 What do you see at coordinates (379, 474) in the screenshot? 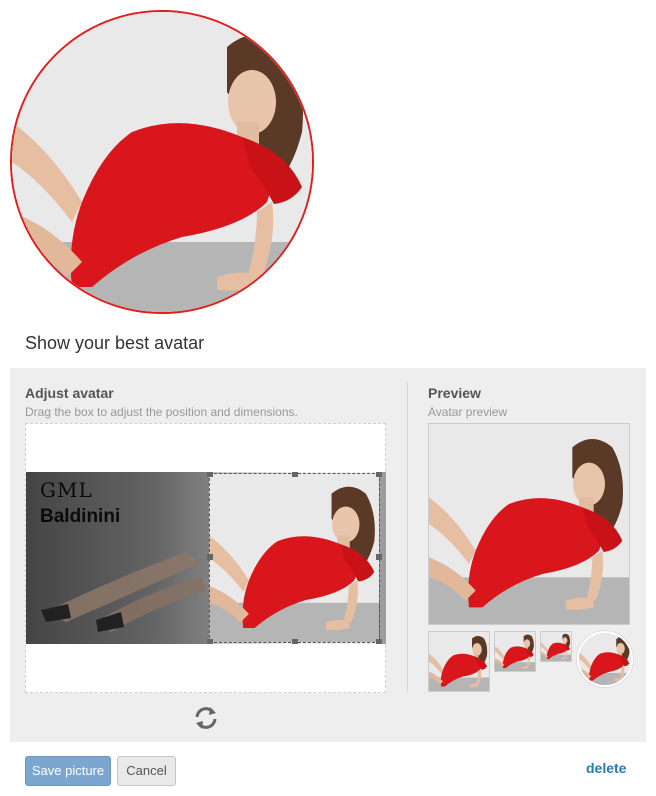
I see `crop-handle-ne` at bounding box center [379, 474].